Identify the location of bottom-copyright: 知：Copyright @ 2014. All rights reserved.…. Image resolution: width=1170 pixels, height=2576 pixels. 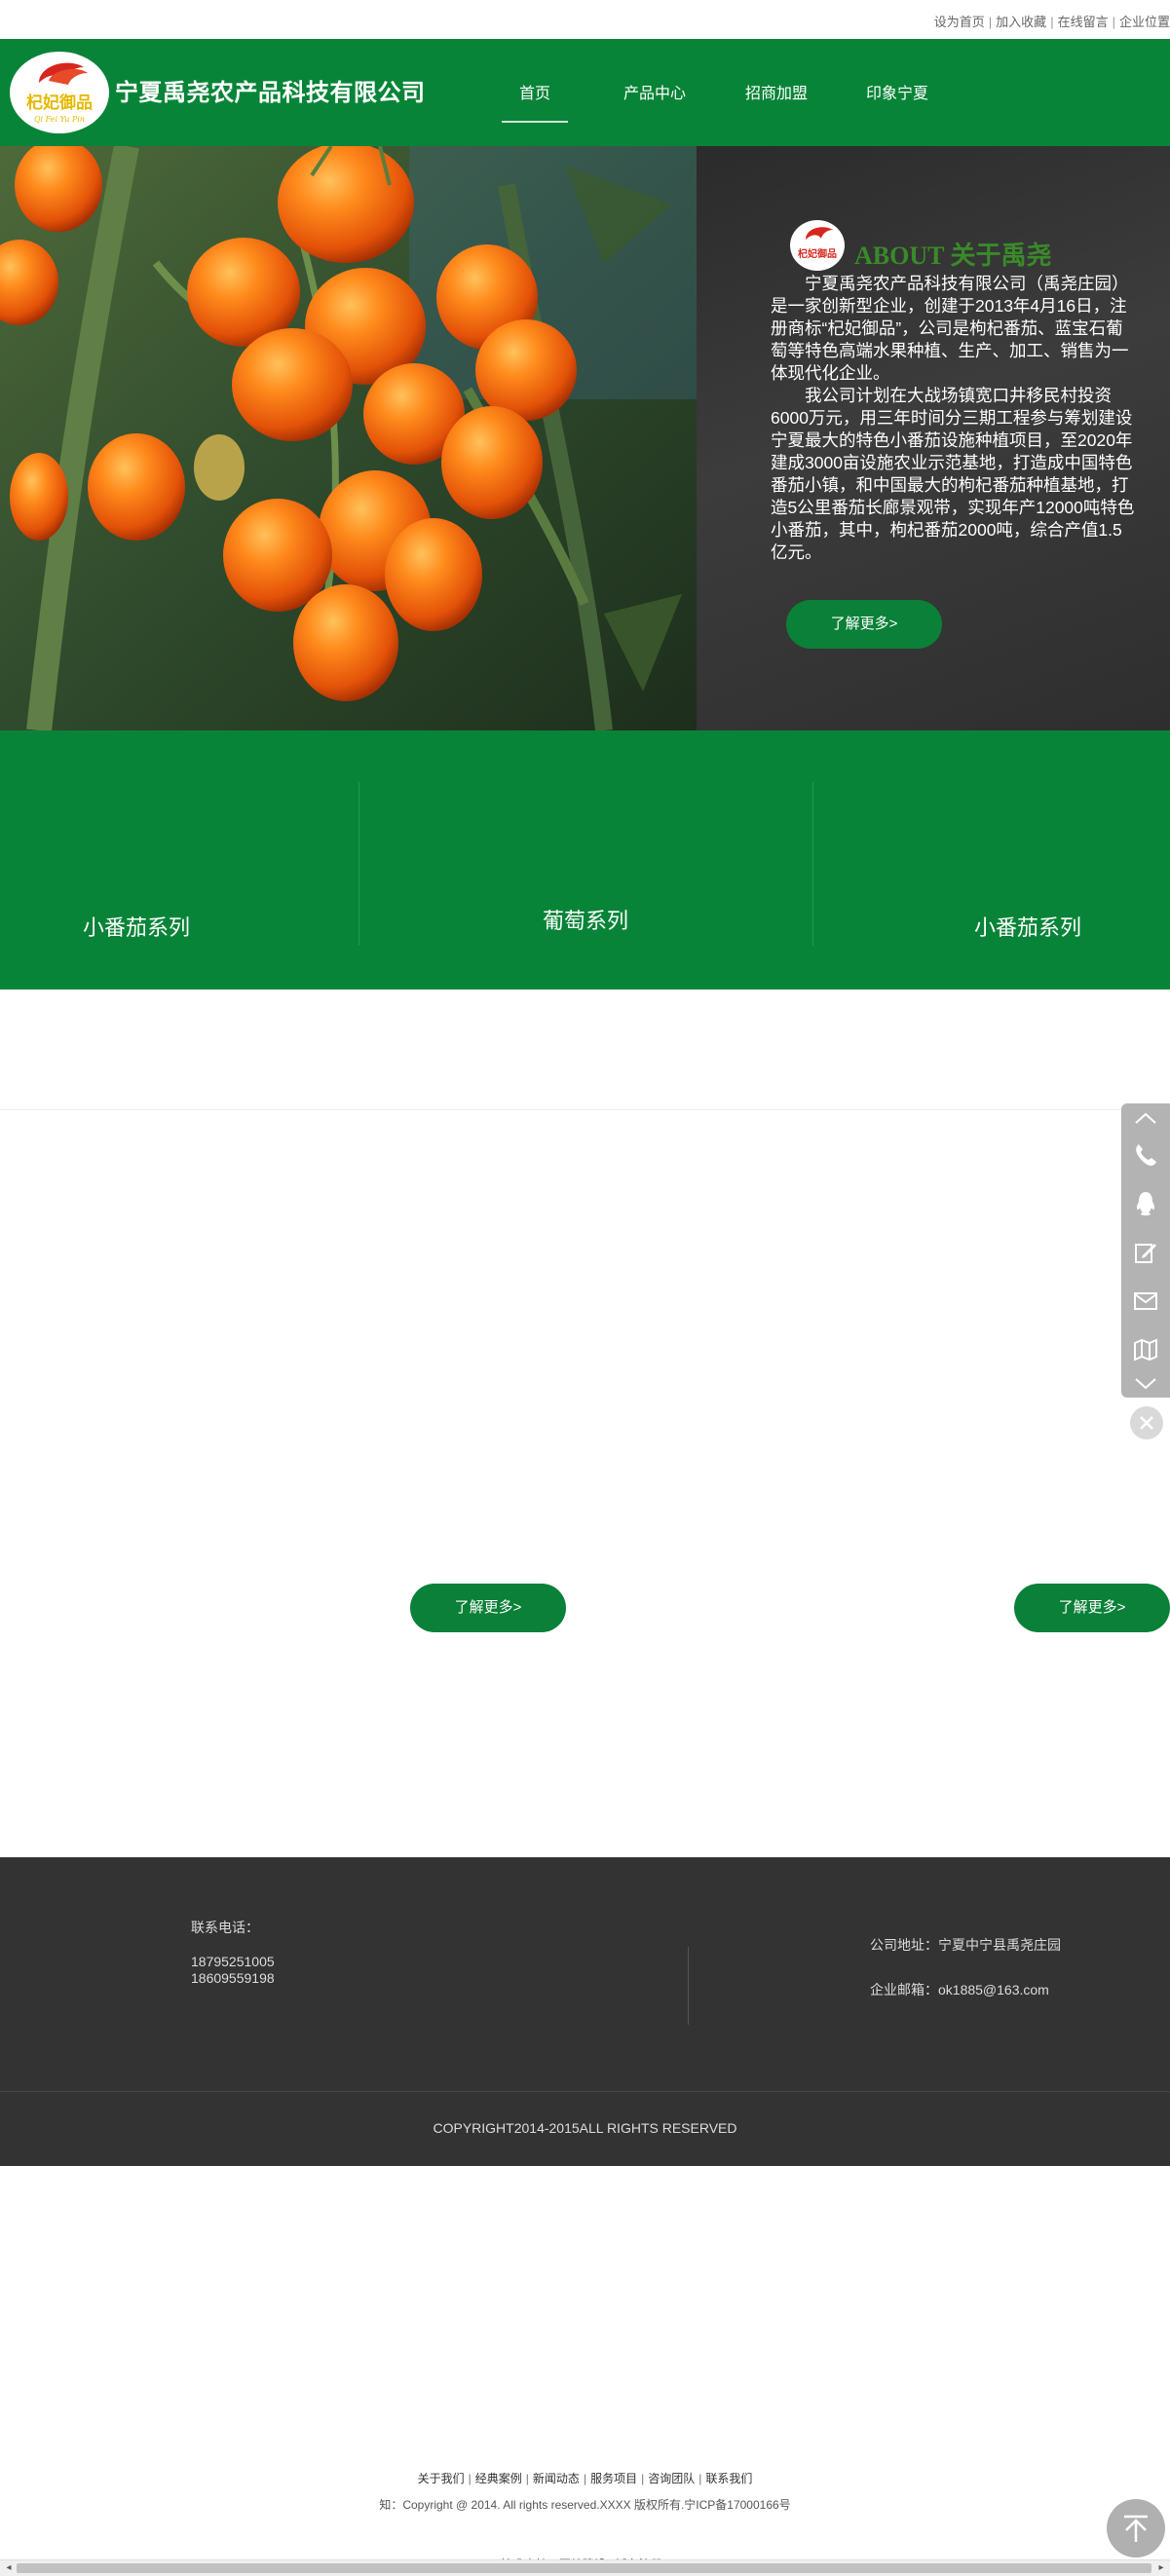
(585, 2505).